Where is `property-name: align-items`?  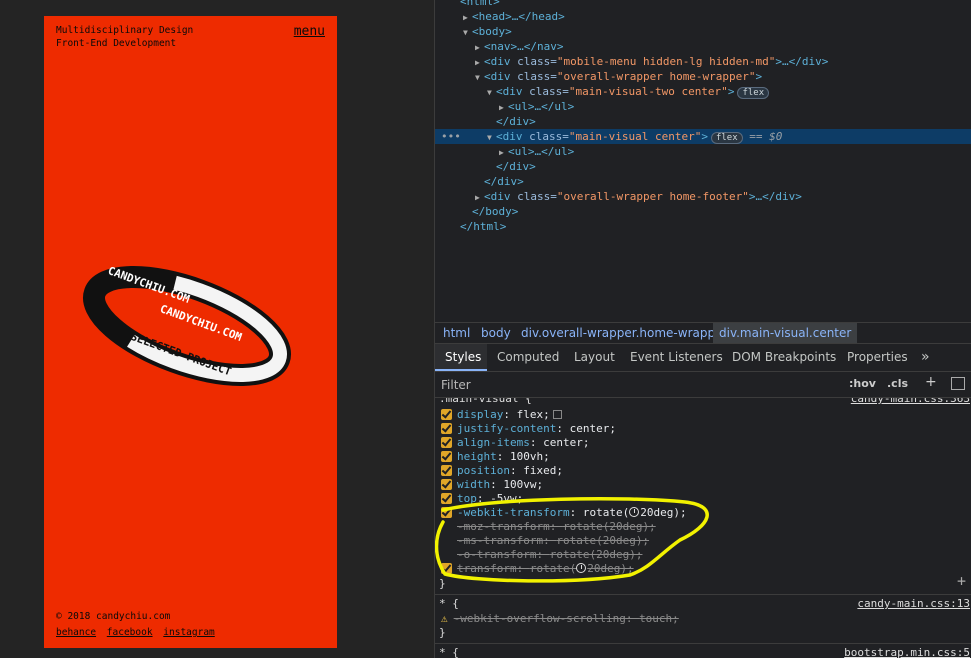
property-name: align-items is located at coordinates (493, 442).